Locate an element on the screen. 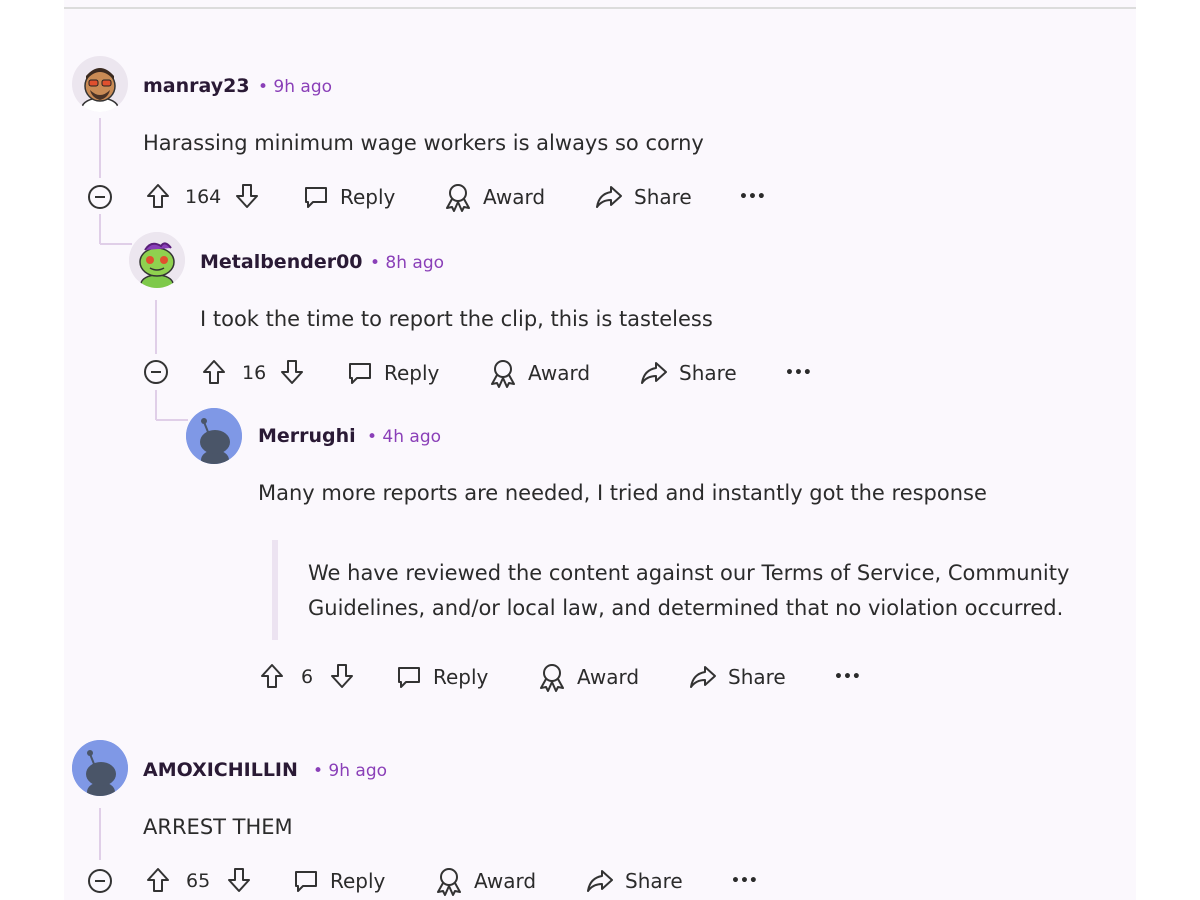 The width and height of the screenshot is (1200, 900). username: manray23 is located at coordinates (196, 86).